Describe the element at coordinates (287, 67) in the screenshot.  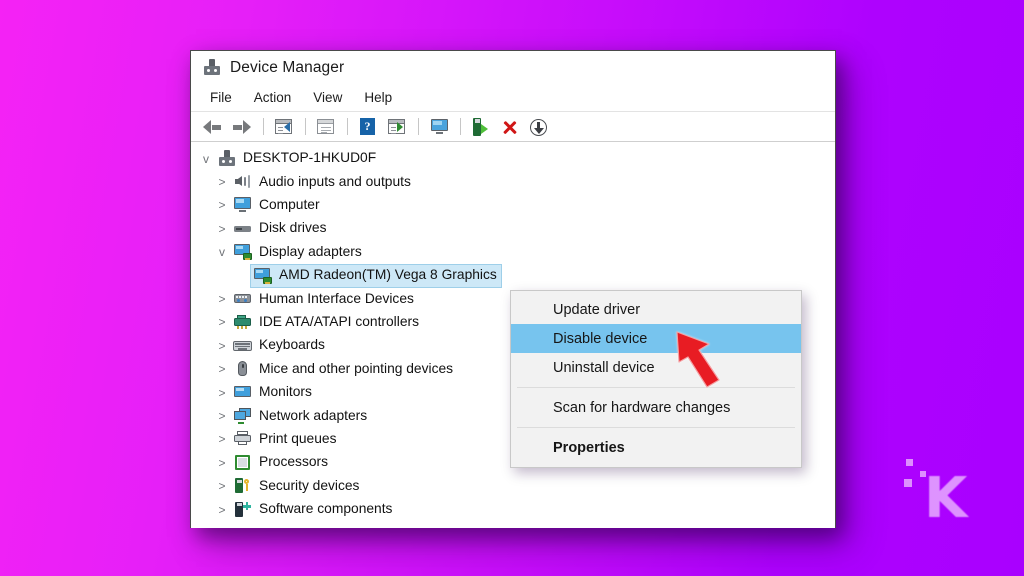
I see `window-title: Device Manager` at that location.